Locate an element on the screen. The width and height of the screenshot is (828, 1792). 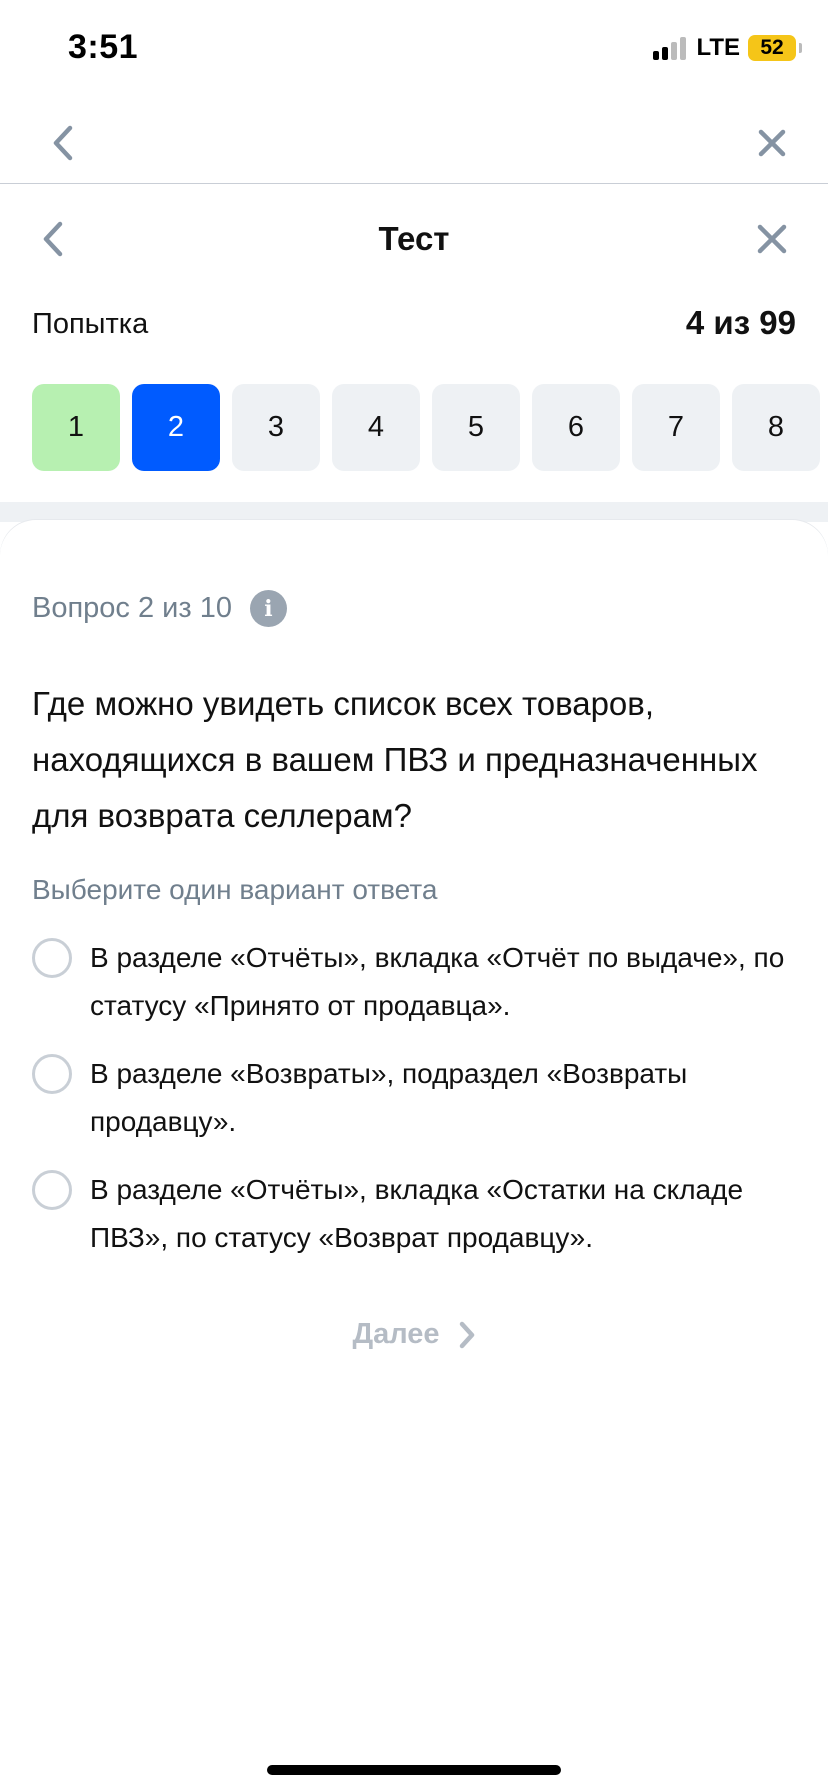
network-type: LTE is located at coordinates (718, 47).